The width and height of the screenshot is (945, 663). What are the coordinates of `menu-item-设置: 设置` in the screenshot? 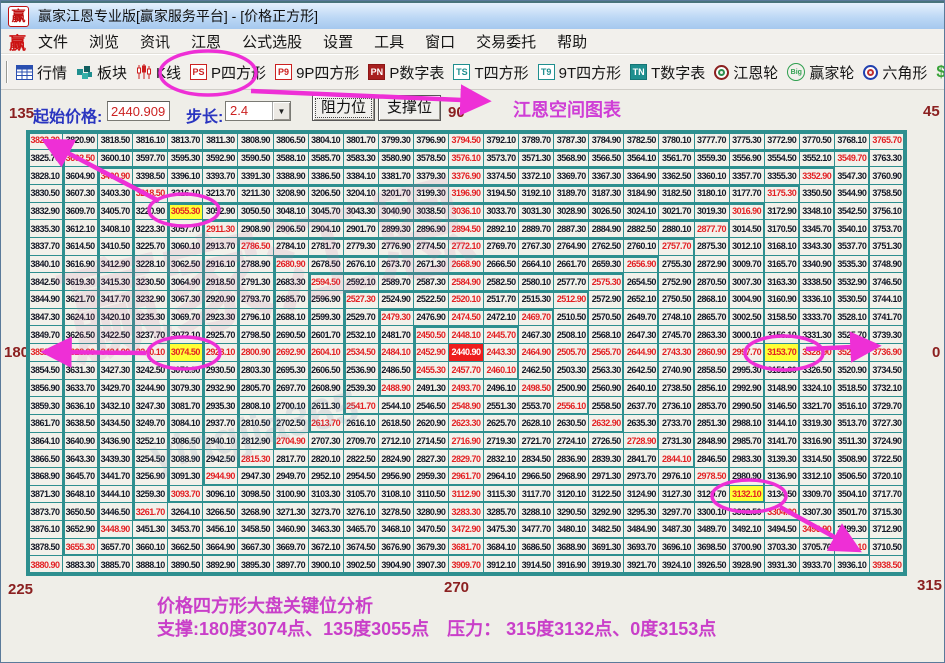 It's located at (338, 42).